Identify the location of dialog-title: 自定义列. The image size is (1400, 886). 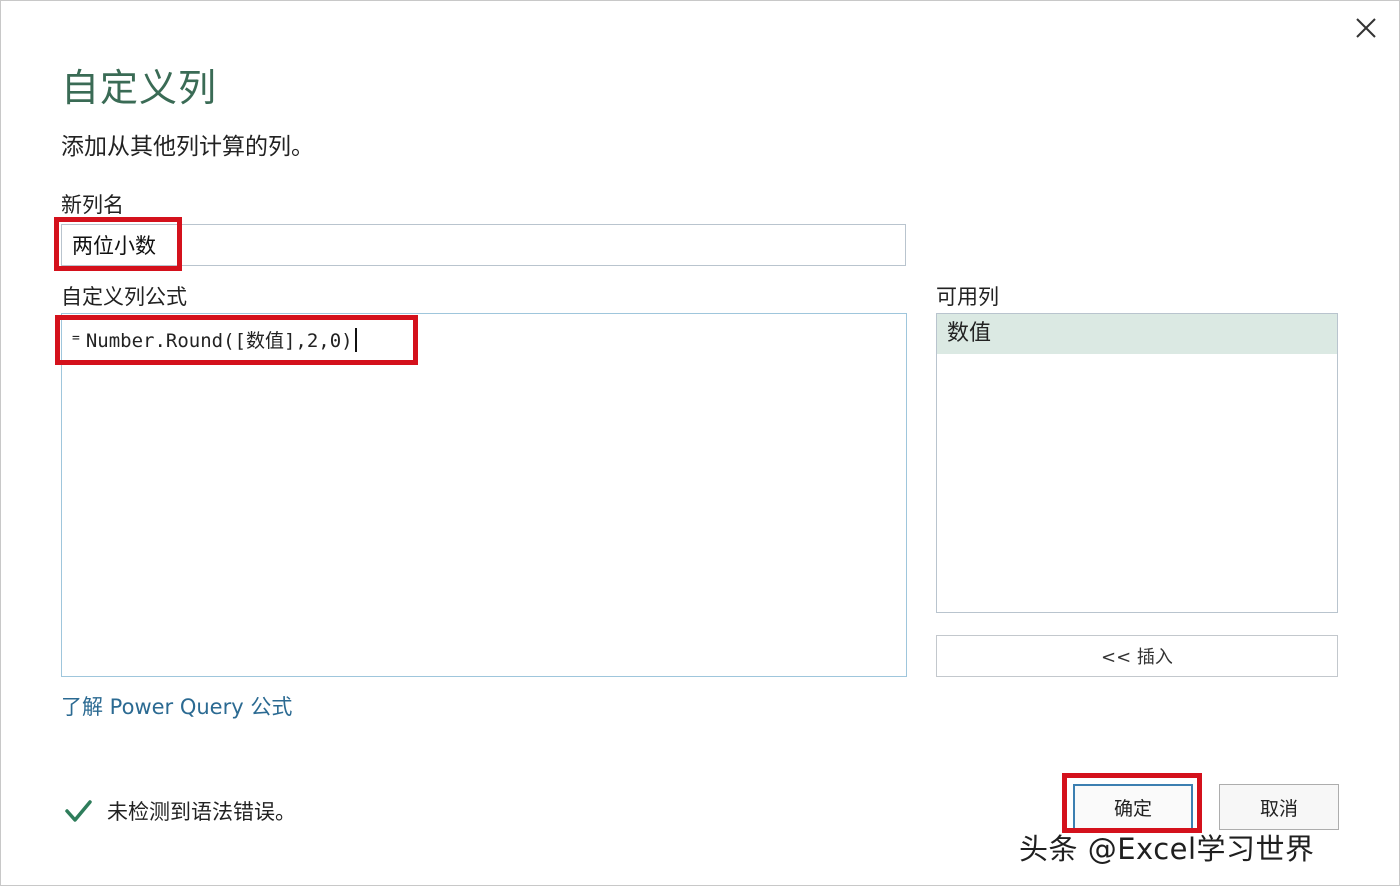
(139, 88).